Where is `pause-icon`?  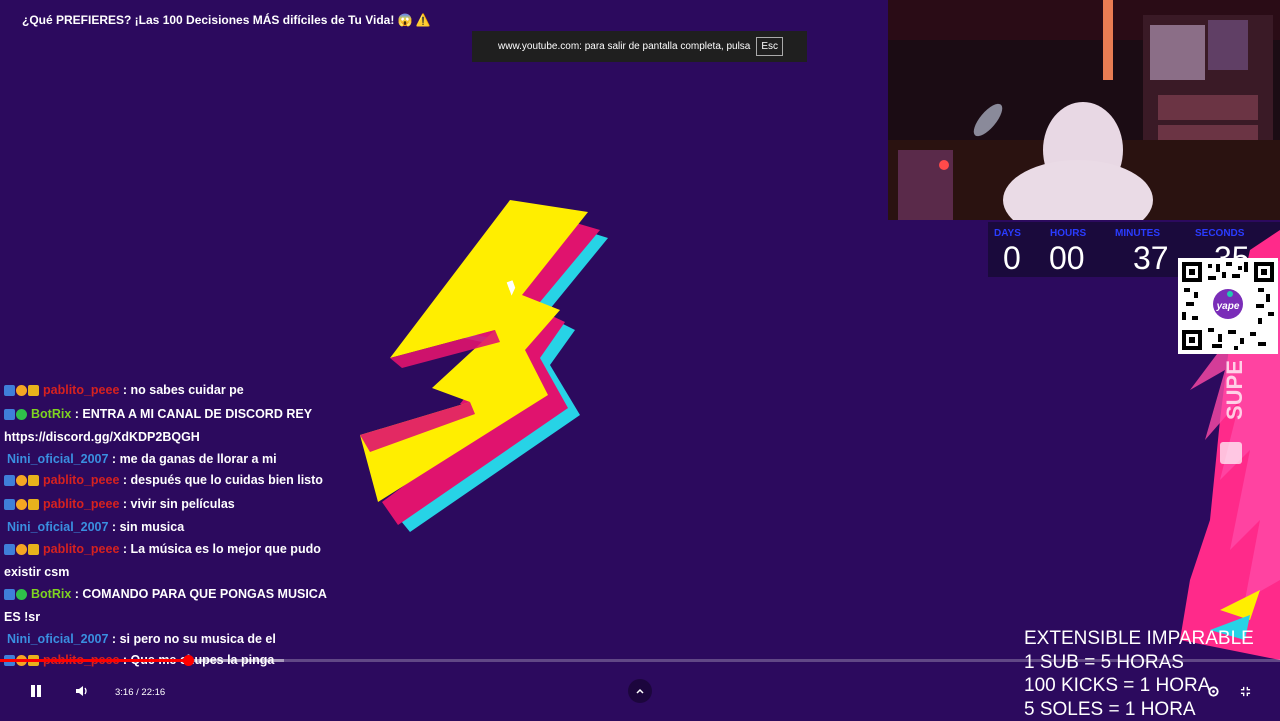
pause-icon is located at coordinates (36, 691).